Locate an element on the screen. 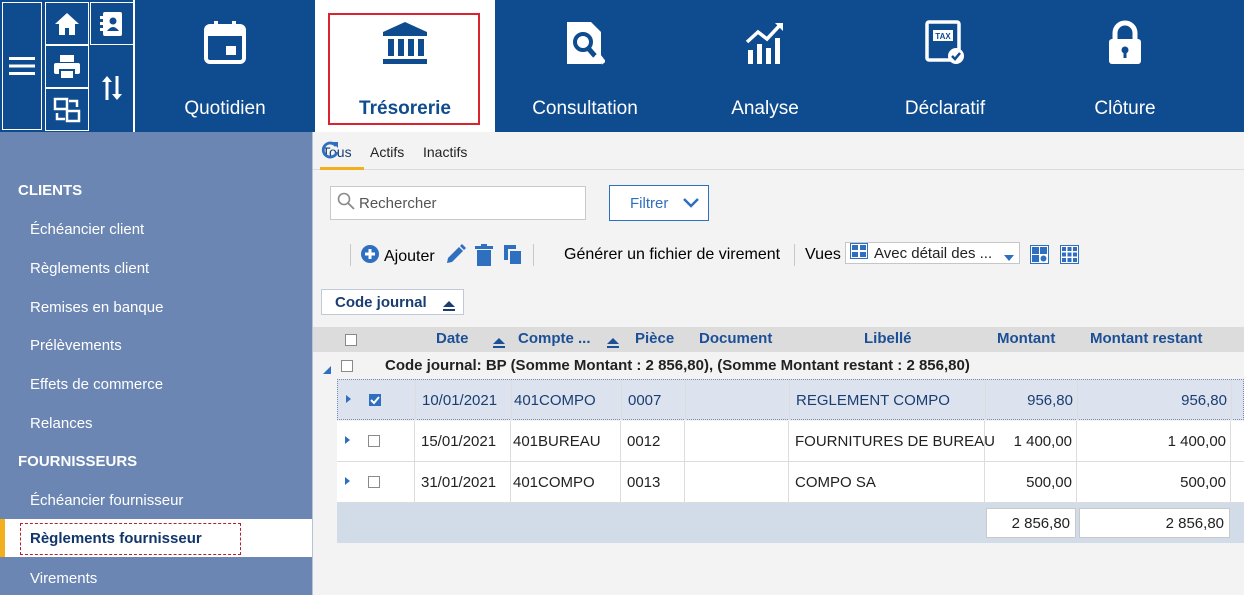 This screenshot has width=1244, height=595. home-icon is located at coordinates (67, 23).